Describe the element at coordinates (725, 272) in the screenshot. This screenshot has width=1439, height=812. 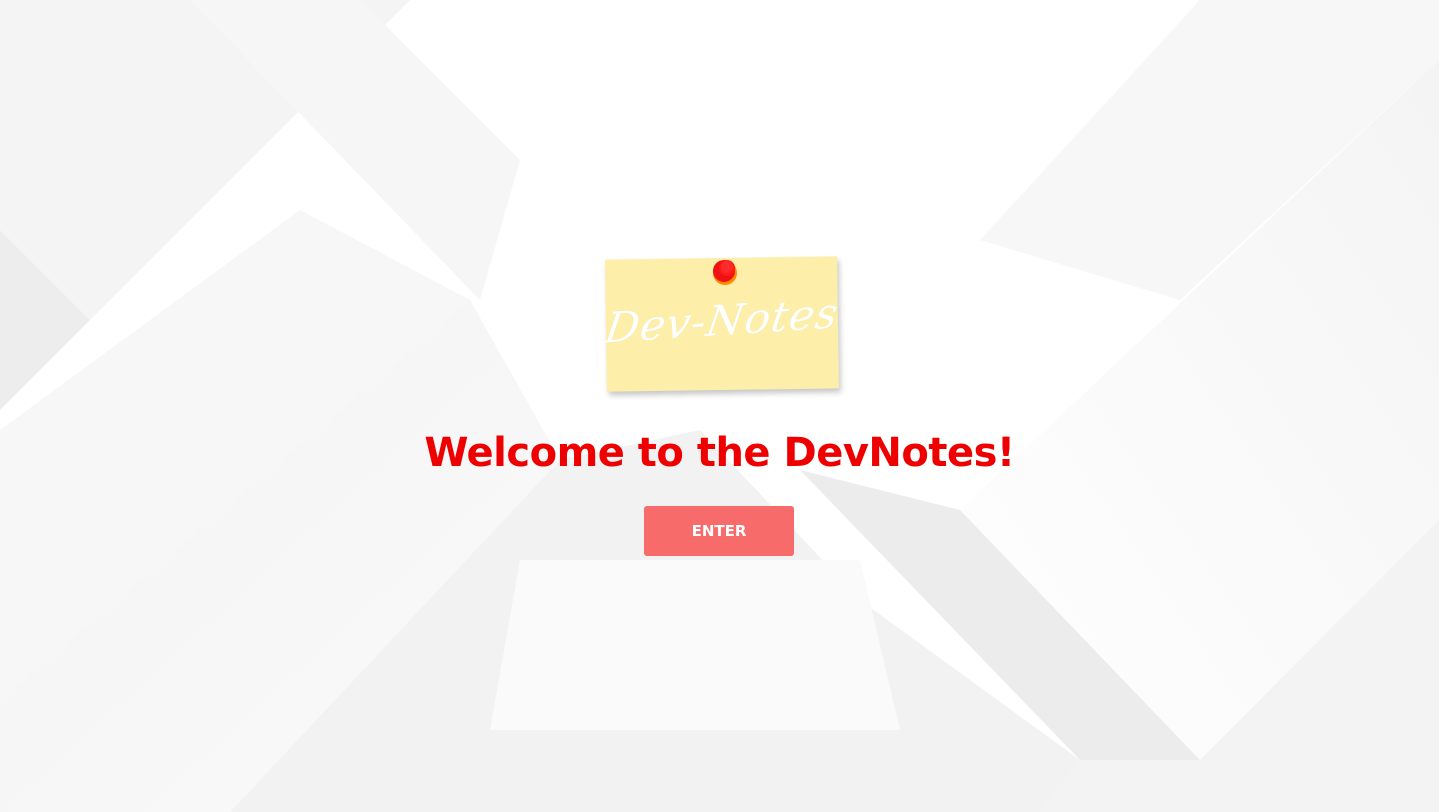
I see `pushpin-icon` at that location.